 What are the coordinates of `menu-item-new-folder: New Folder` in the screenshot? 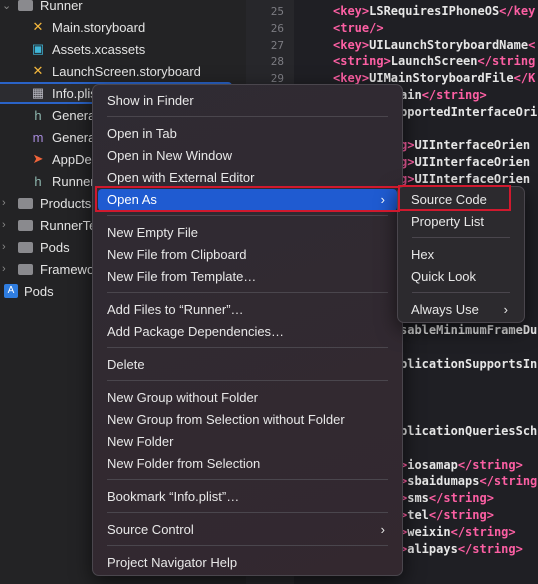 It's located at (247, 442).